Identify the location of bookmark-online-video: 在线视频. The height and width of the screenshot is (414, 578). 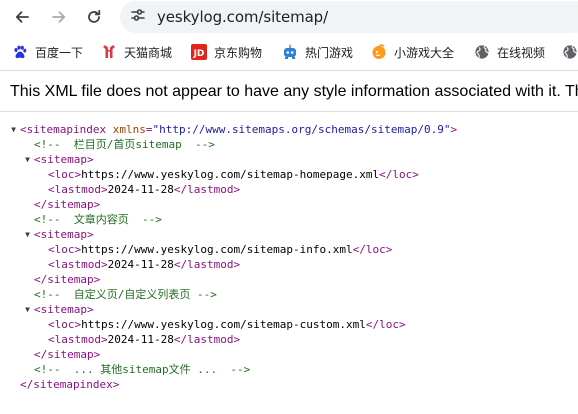
(509, 52).